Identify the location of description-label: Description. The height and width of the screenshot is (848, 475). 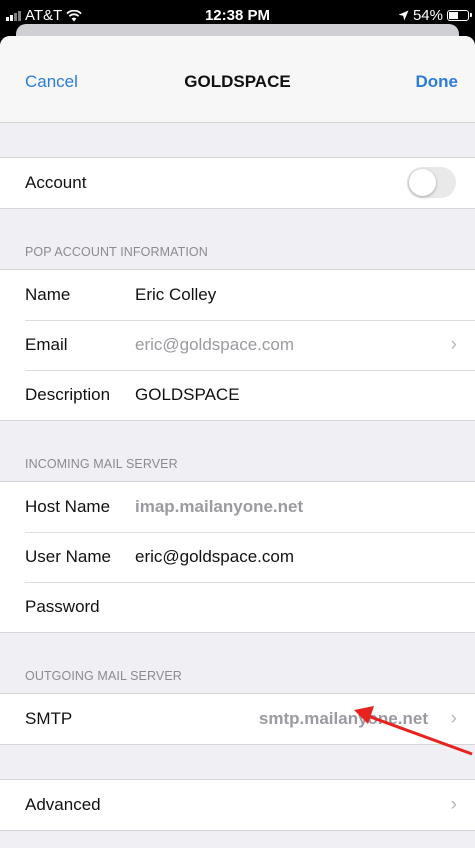
(68, 394).